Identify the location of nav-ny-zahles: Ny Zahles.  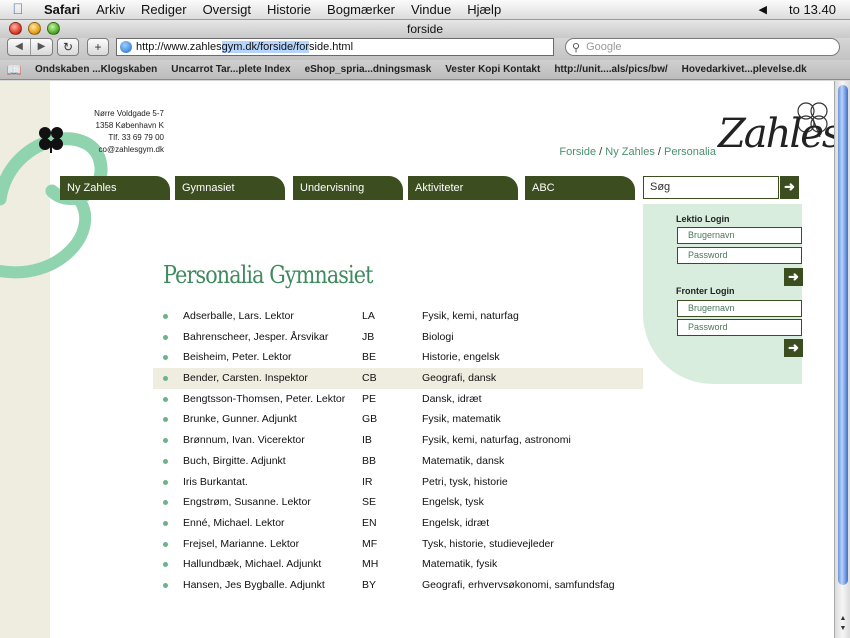
(115, 188).